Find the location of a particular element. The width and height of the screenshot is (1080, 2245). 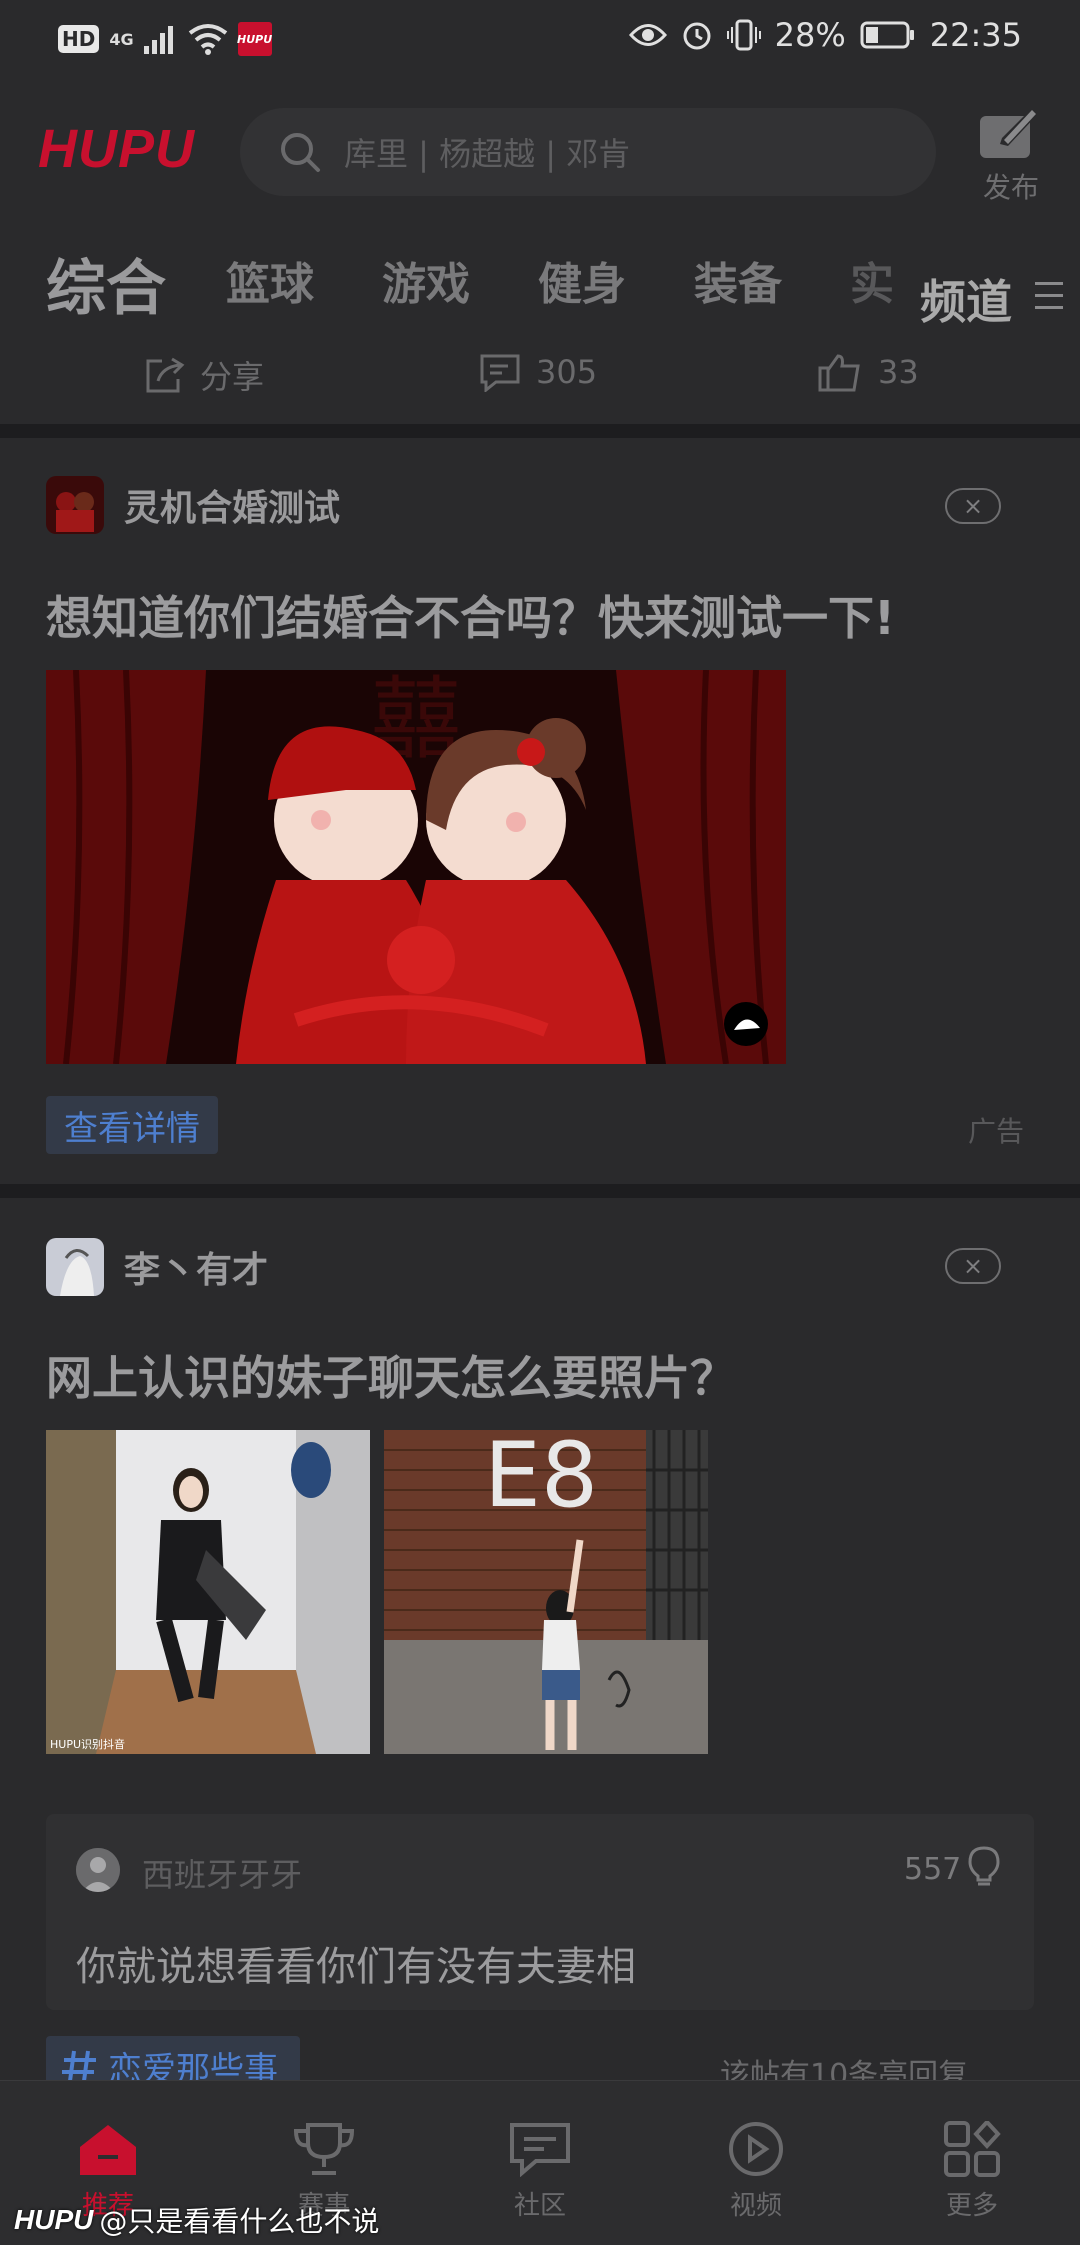

share-button: 分享 is located at coordinates (204, 375).